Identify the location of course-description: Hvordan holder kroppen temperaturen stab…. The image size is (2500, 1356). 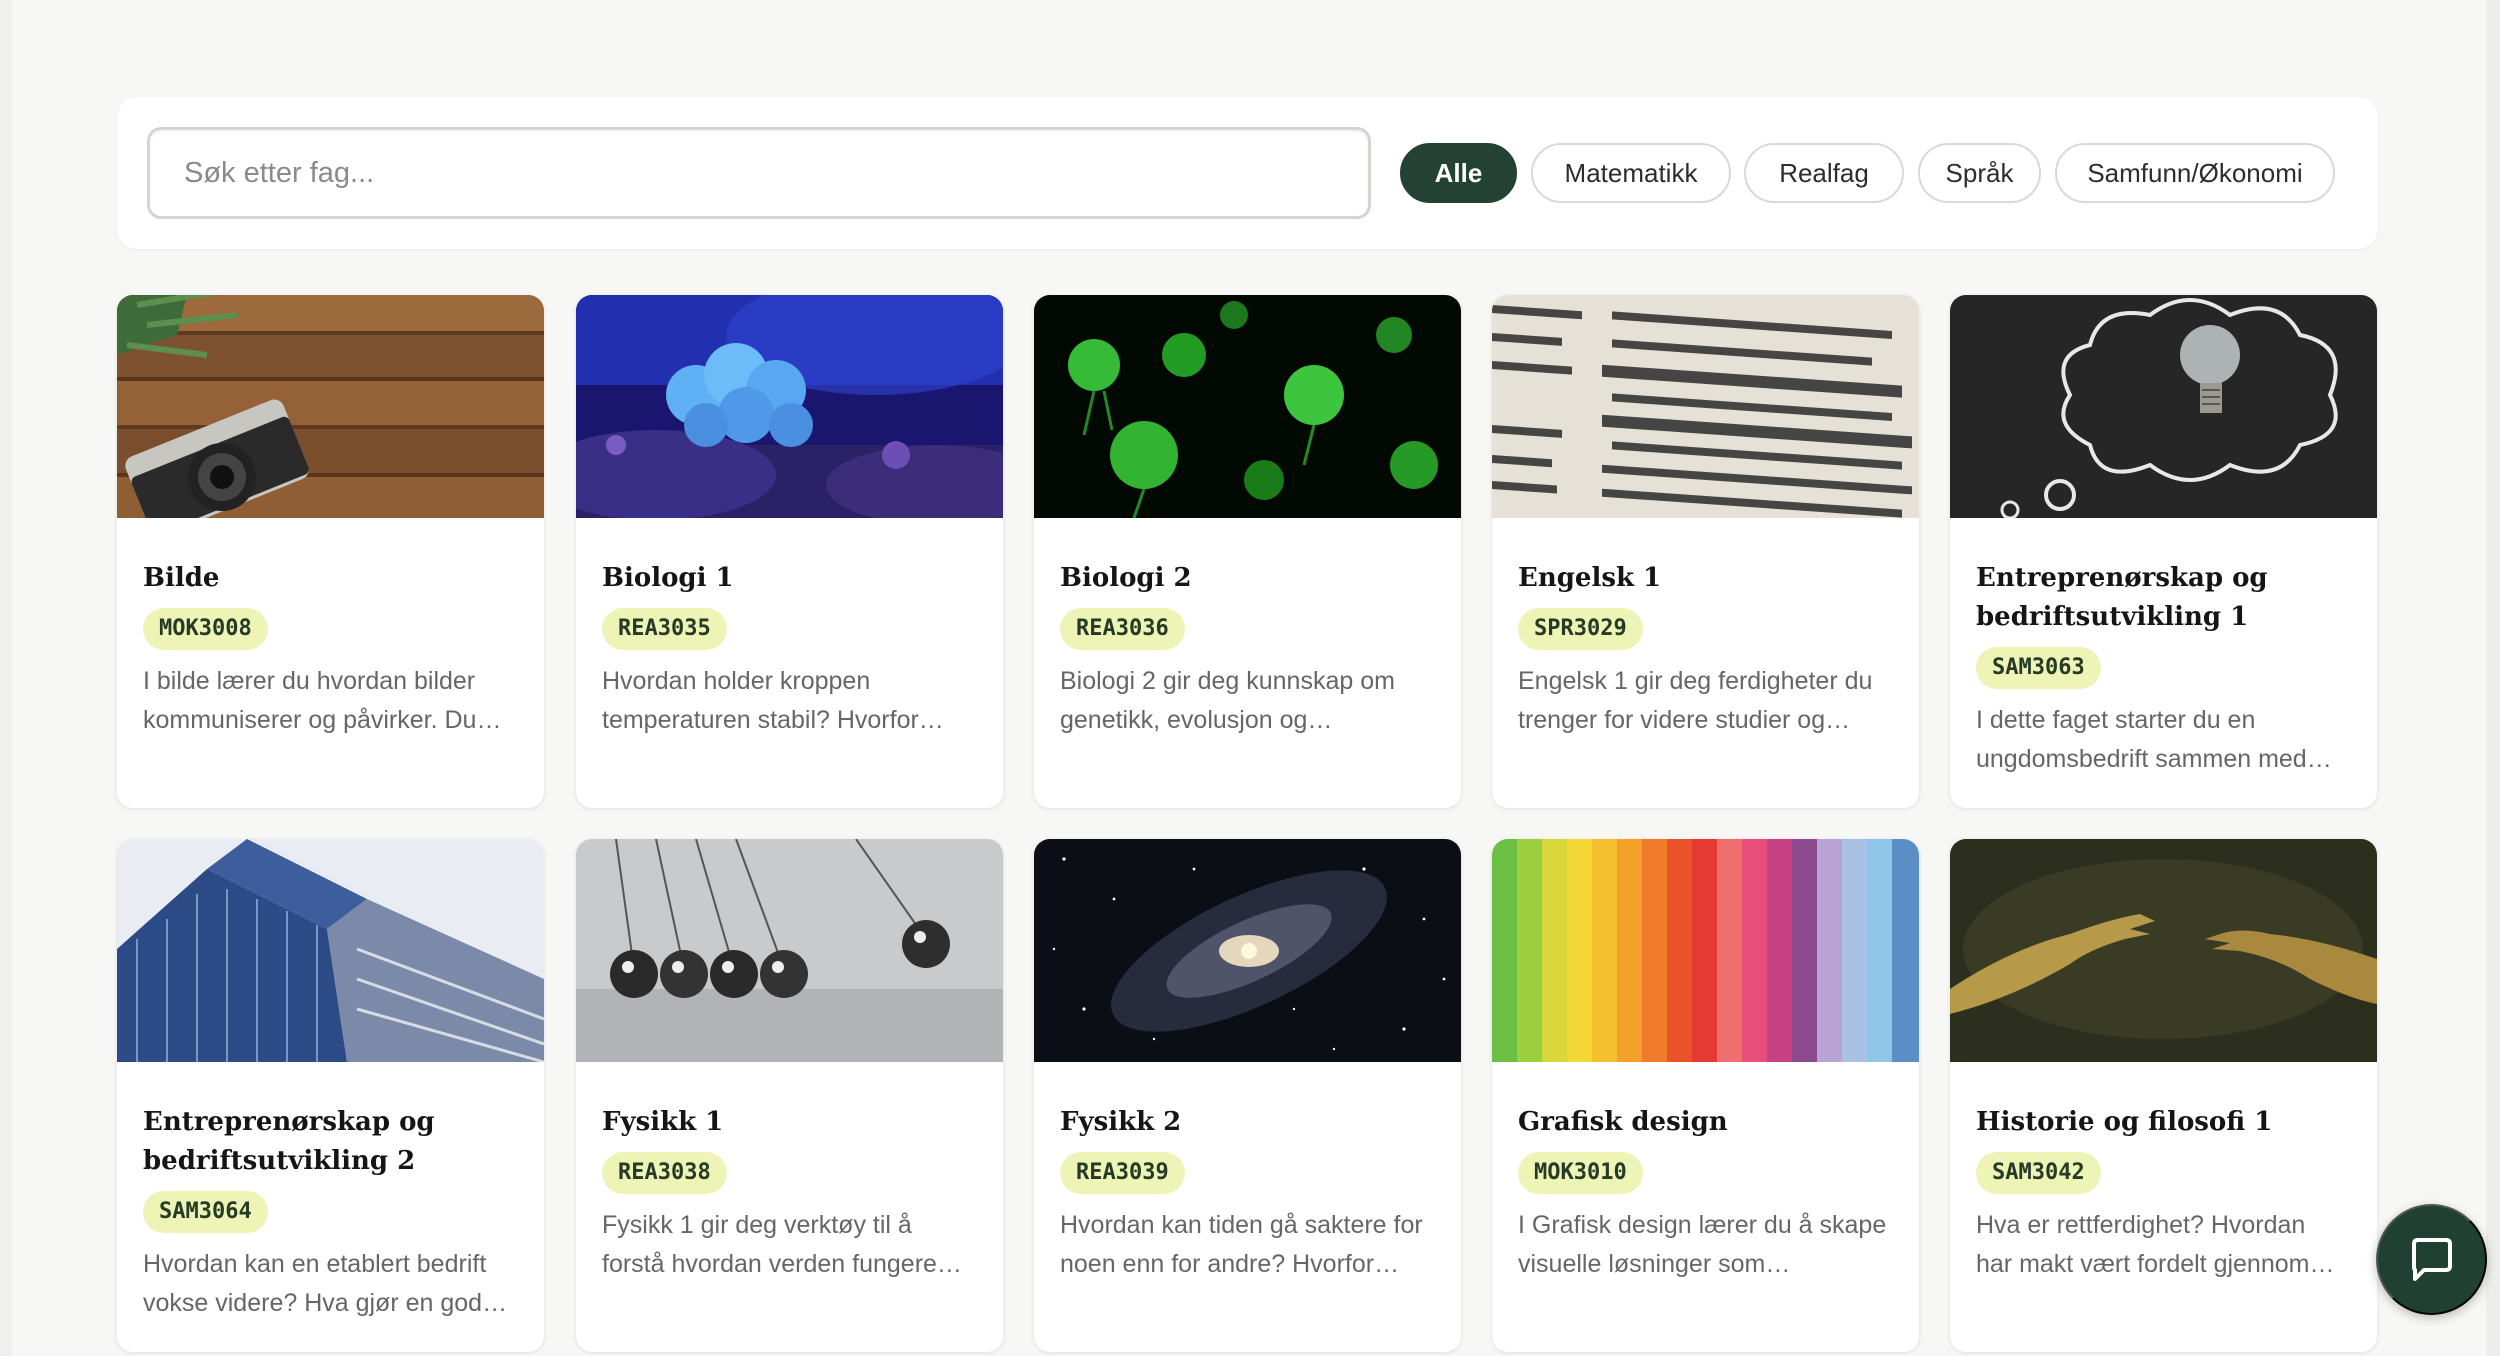
(773, 700).